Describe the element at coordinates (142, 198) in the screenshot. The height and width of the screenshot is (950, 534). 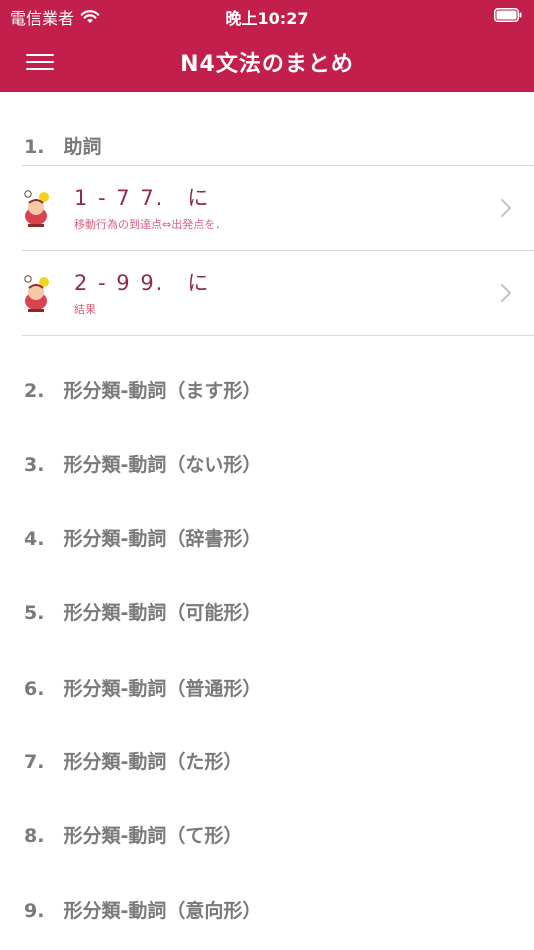
I see `item-title: 1 - 7 7. に` at that location.